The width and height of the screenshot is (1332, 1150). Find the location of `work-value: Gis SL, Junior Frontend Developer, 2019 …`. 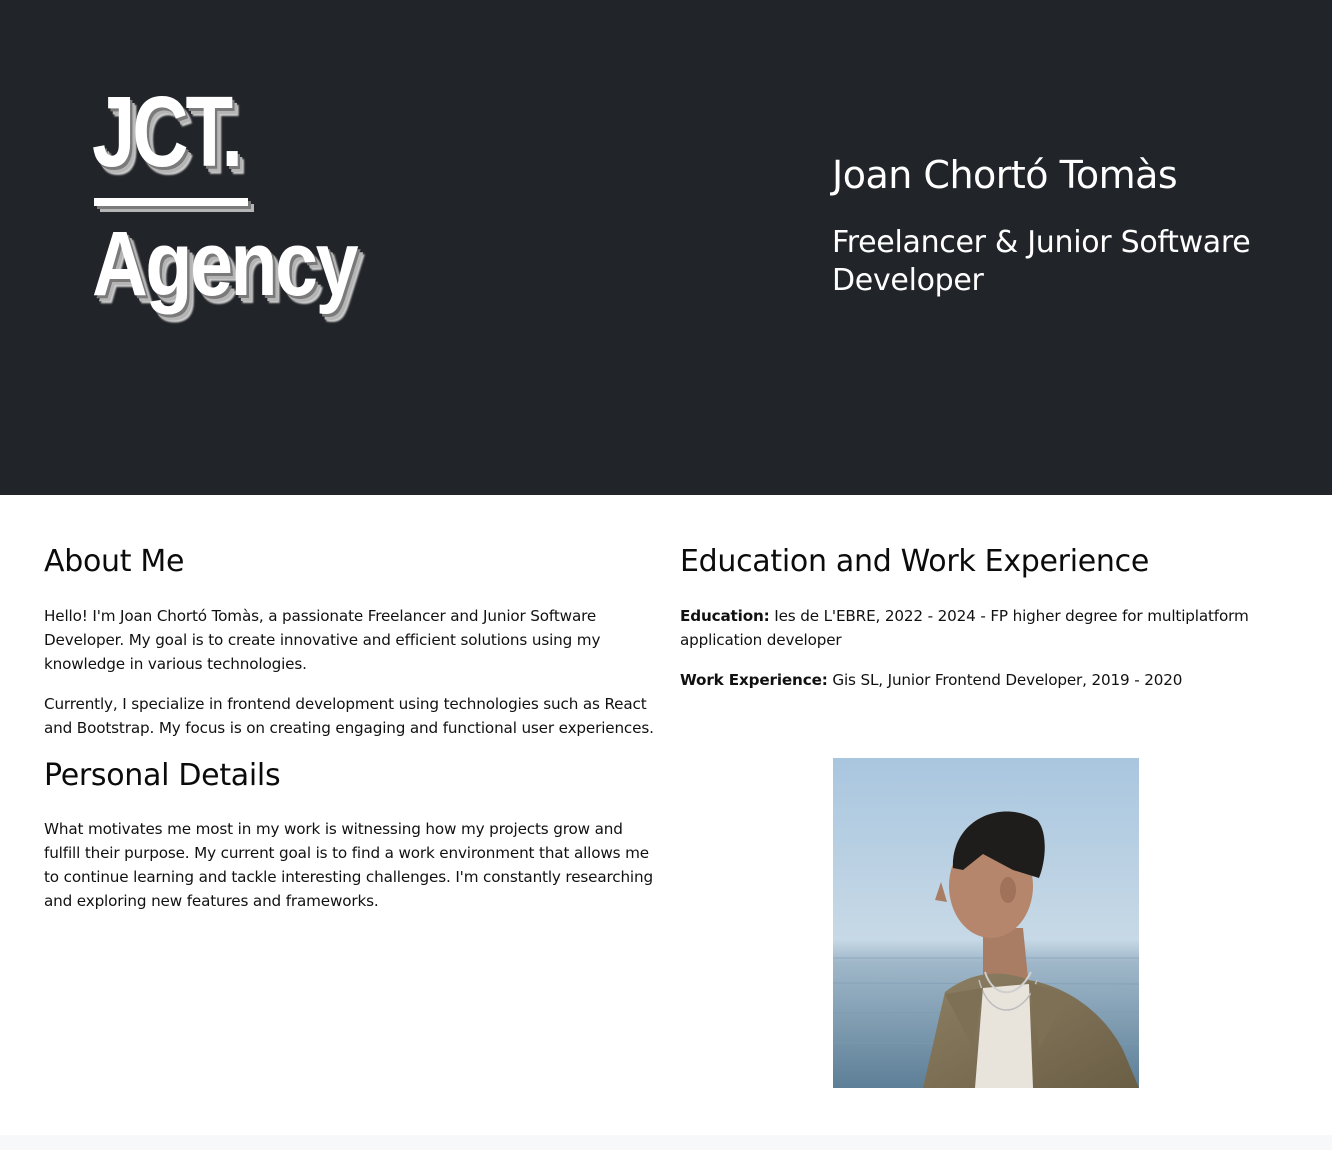

work-value: Gis SL, Junior Frontend Developer, 2019 … is located at coordinates (1005, 680).